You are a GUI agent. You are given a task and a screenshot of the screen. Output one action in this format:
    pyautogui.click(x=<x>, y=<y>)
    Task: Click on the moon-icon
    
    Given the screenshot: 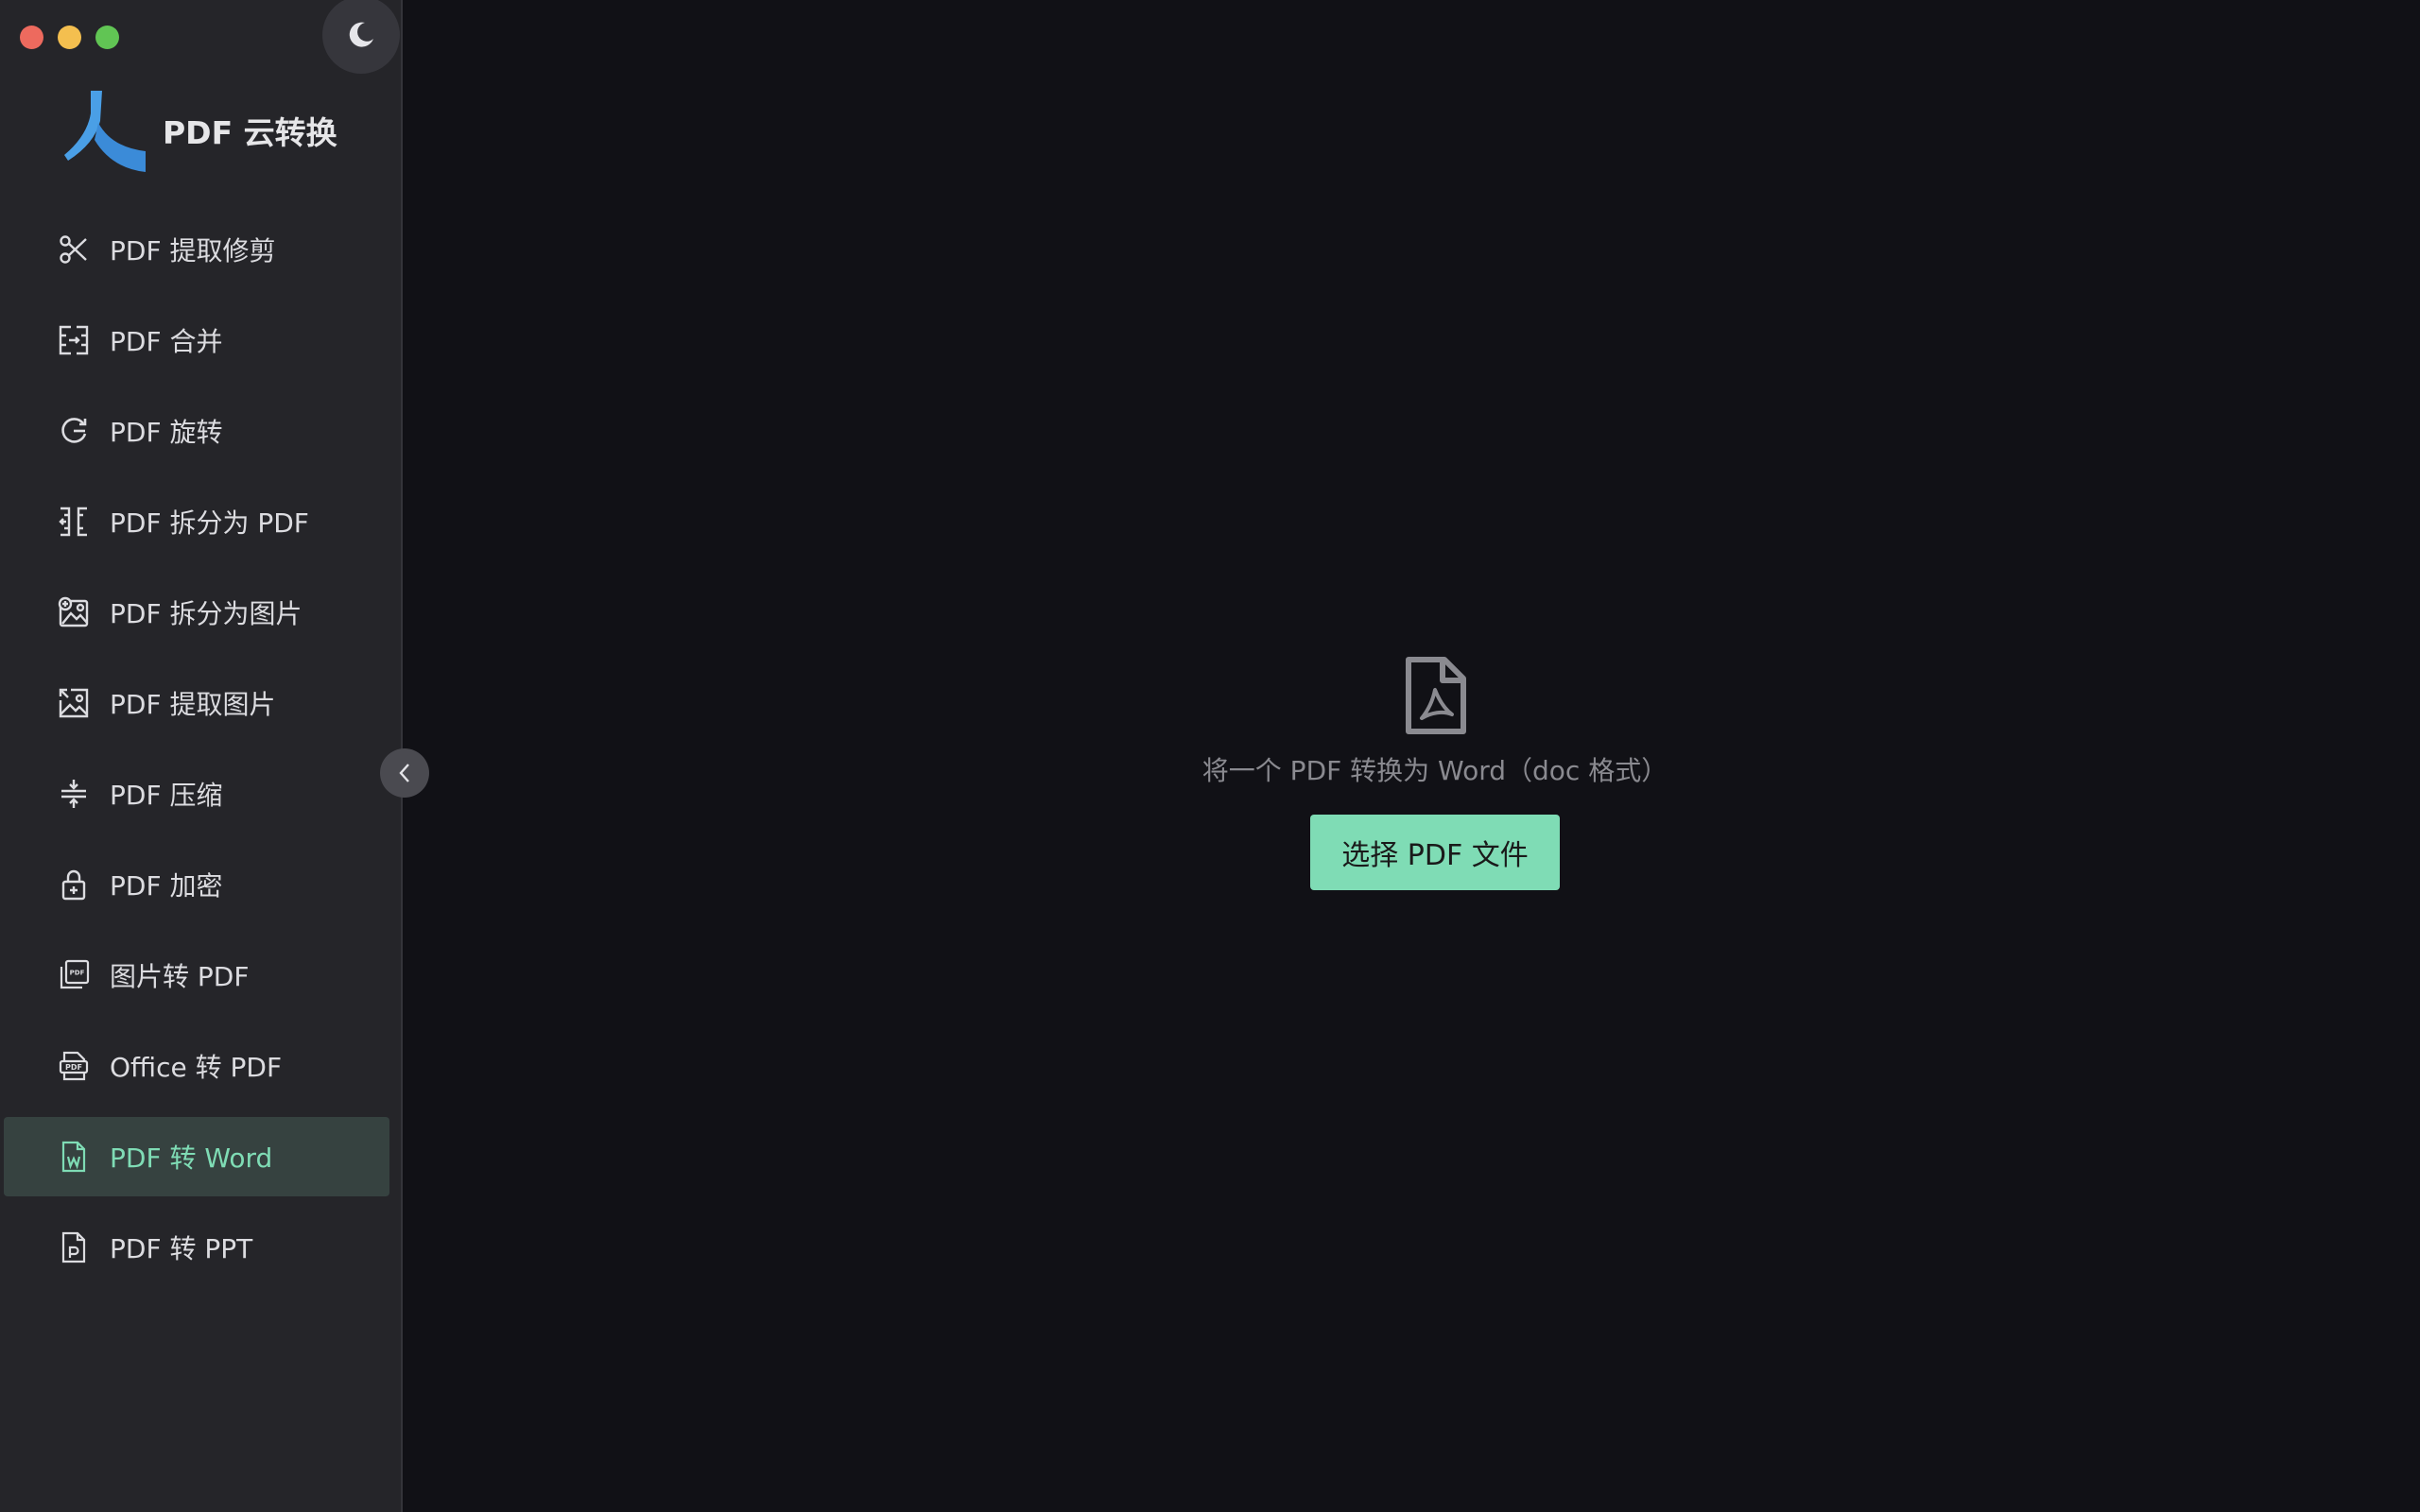 What is the action you would take?
    pyautogui.click(x=361, y=34)
    